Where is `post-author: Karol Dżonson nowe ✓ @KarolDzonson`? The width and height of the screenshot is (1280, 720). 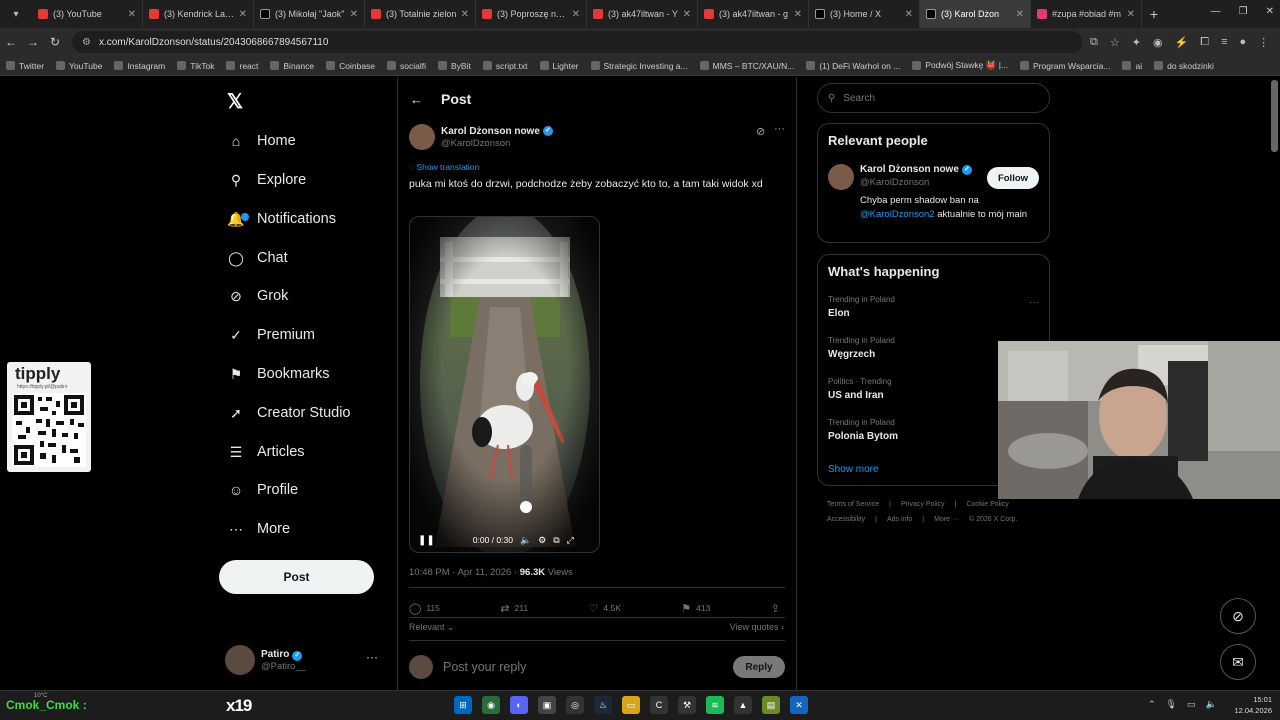
post-author: Karol Dżonson nowe ✓ @KarolDzonson is located at coordinates (481, 137).